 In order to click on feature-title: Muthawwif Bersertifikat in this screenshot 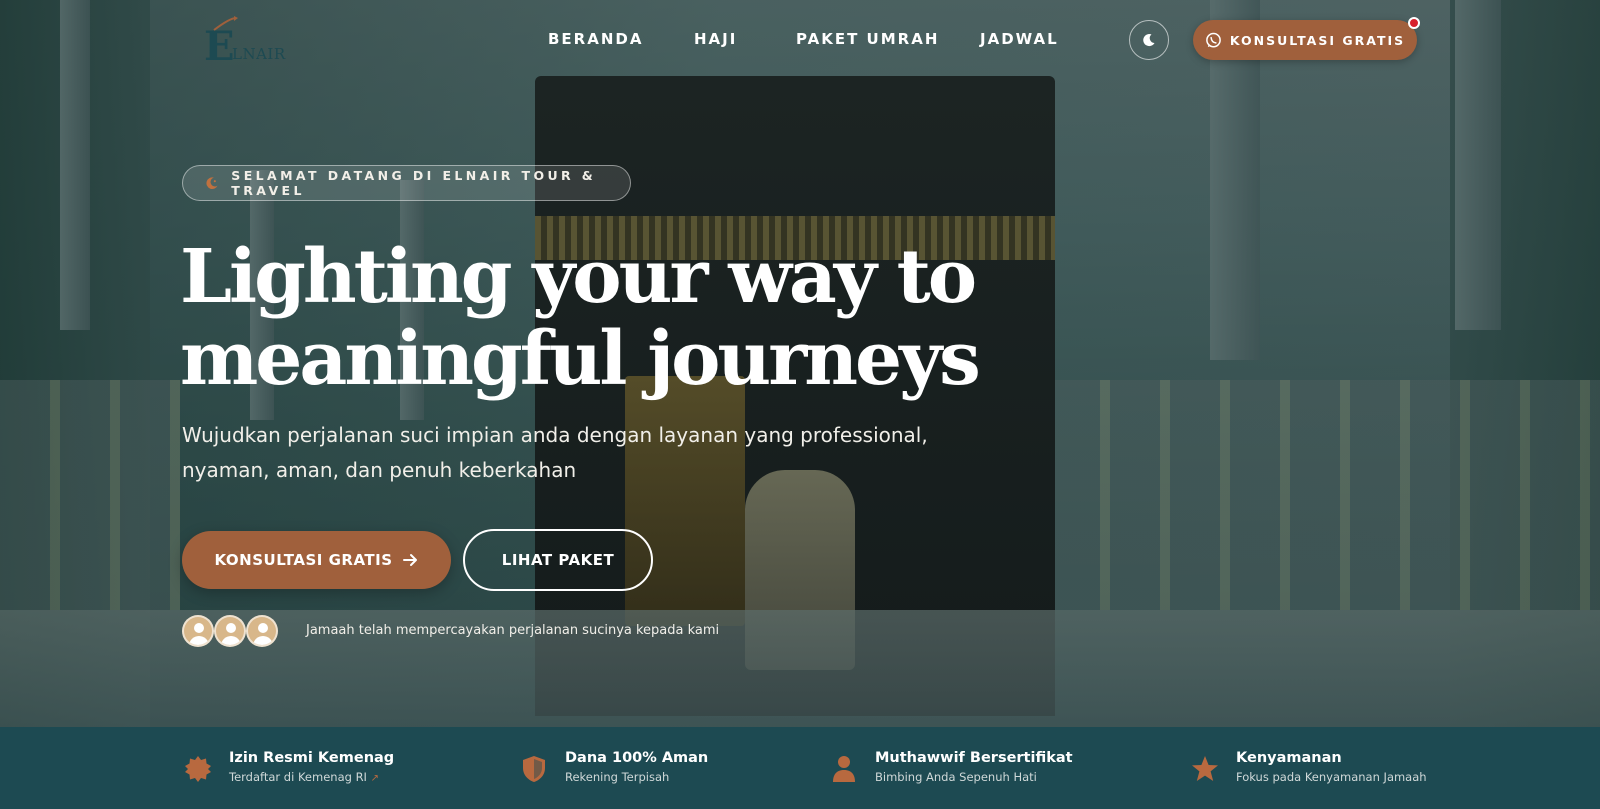, I will do `click(974, 758)`.